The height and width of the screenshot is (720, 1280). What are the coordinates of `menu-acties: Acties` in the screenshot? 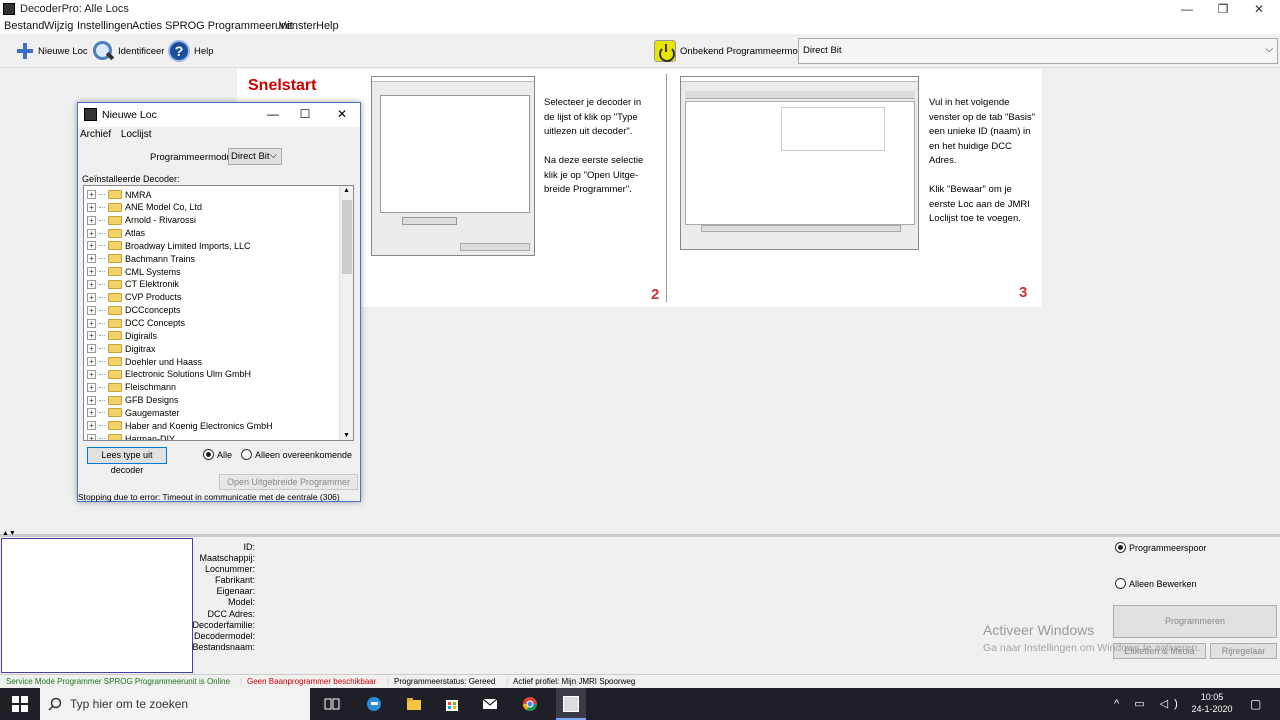 It's located at (147, 26).